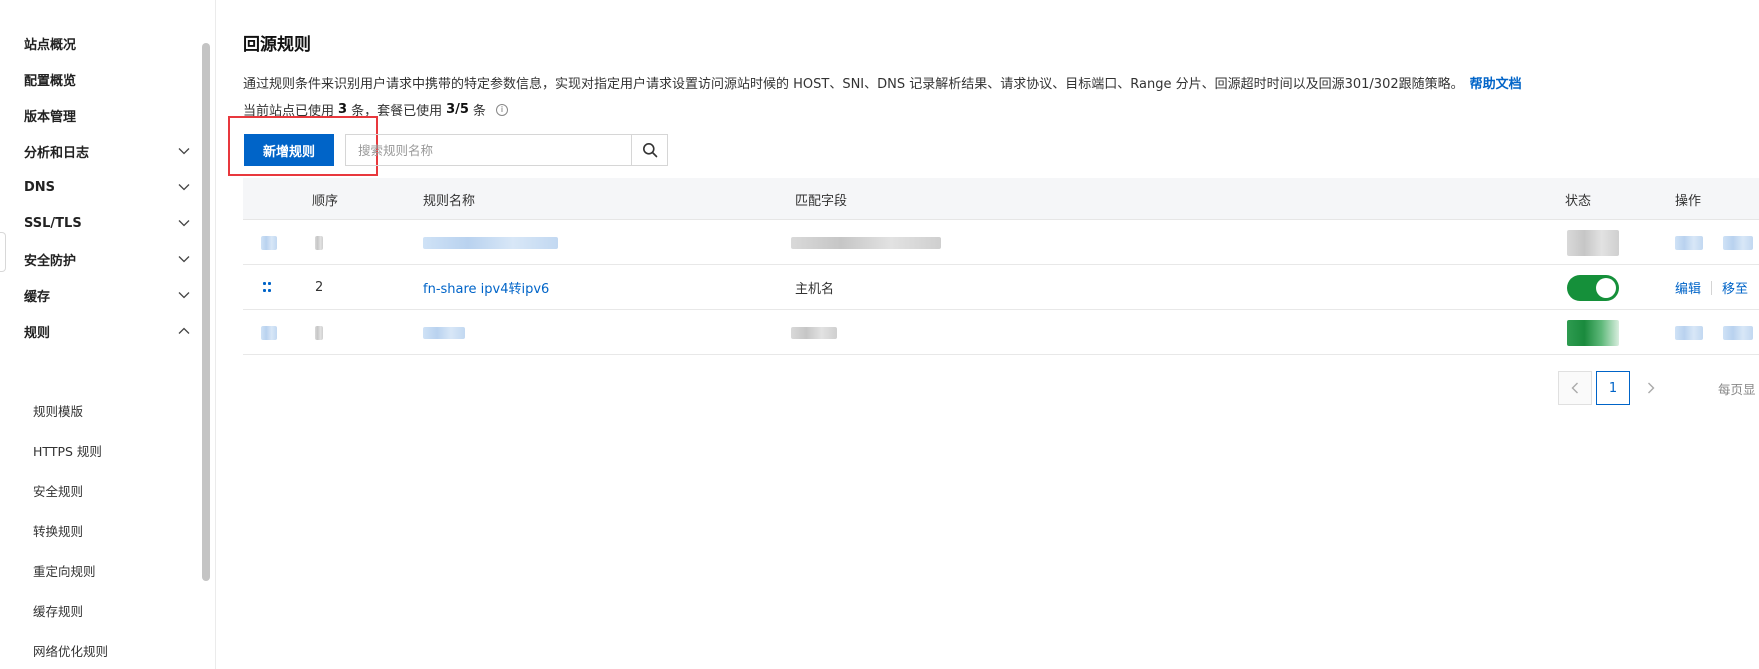 The width and height of the screenshot is (1759, 669). I want to click on sidebar-subitem-rule-templates: 规则模版, so click(58, 410).